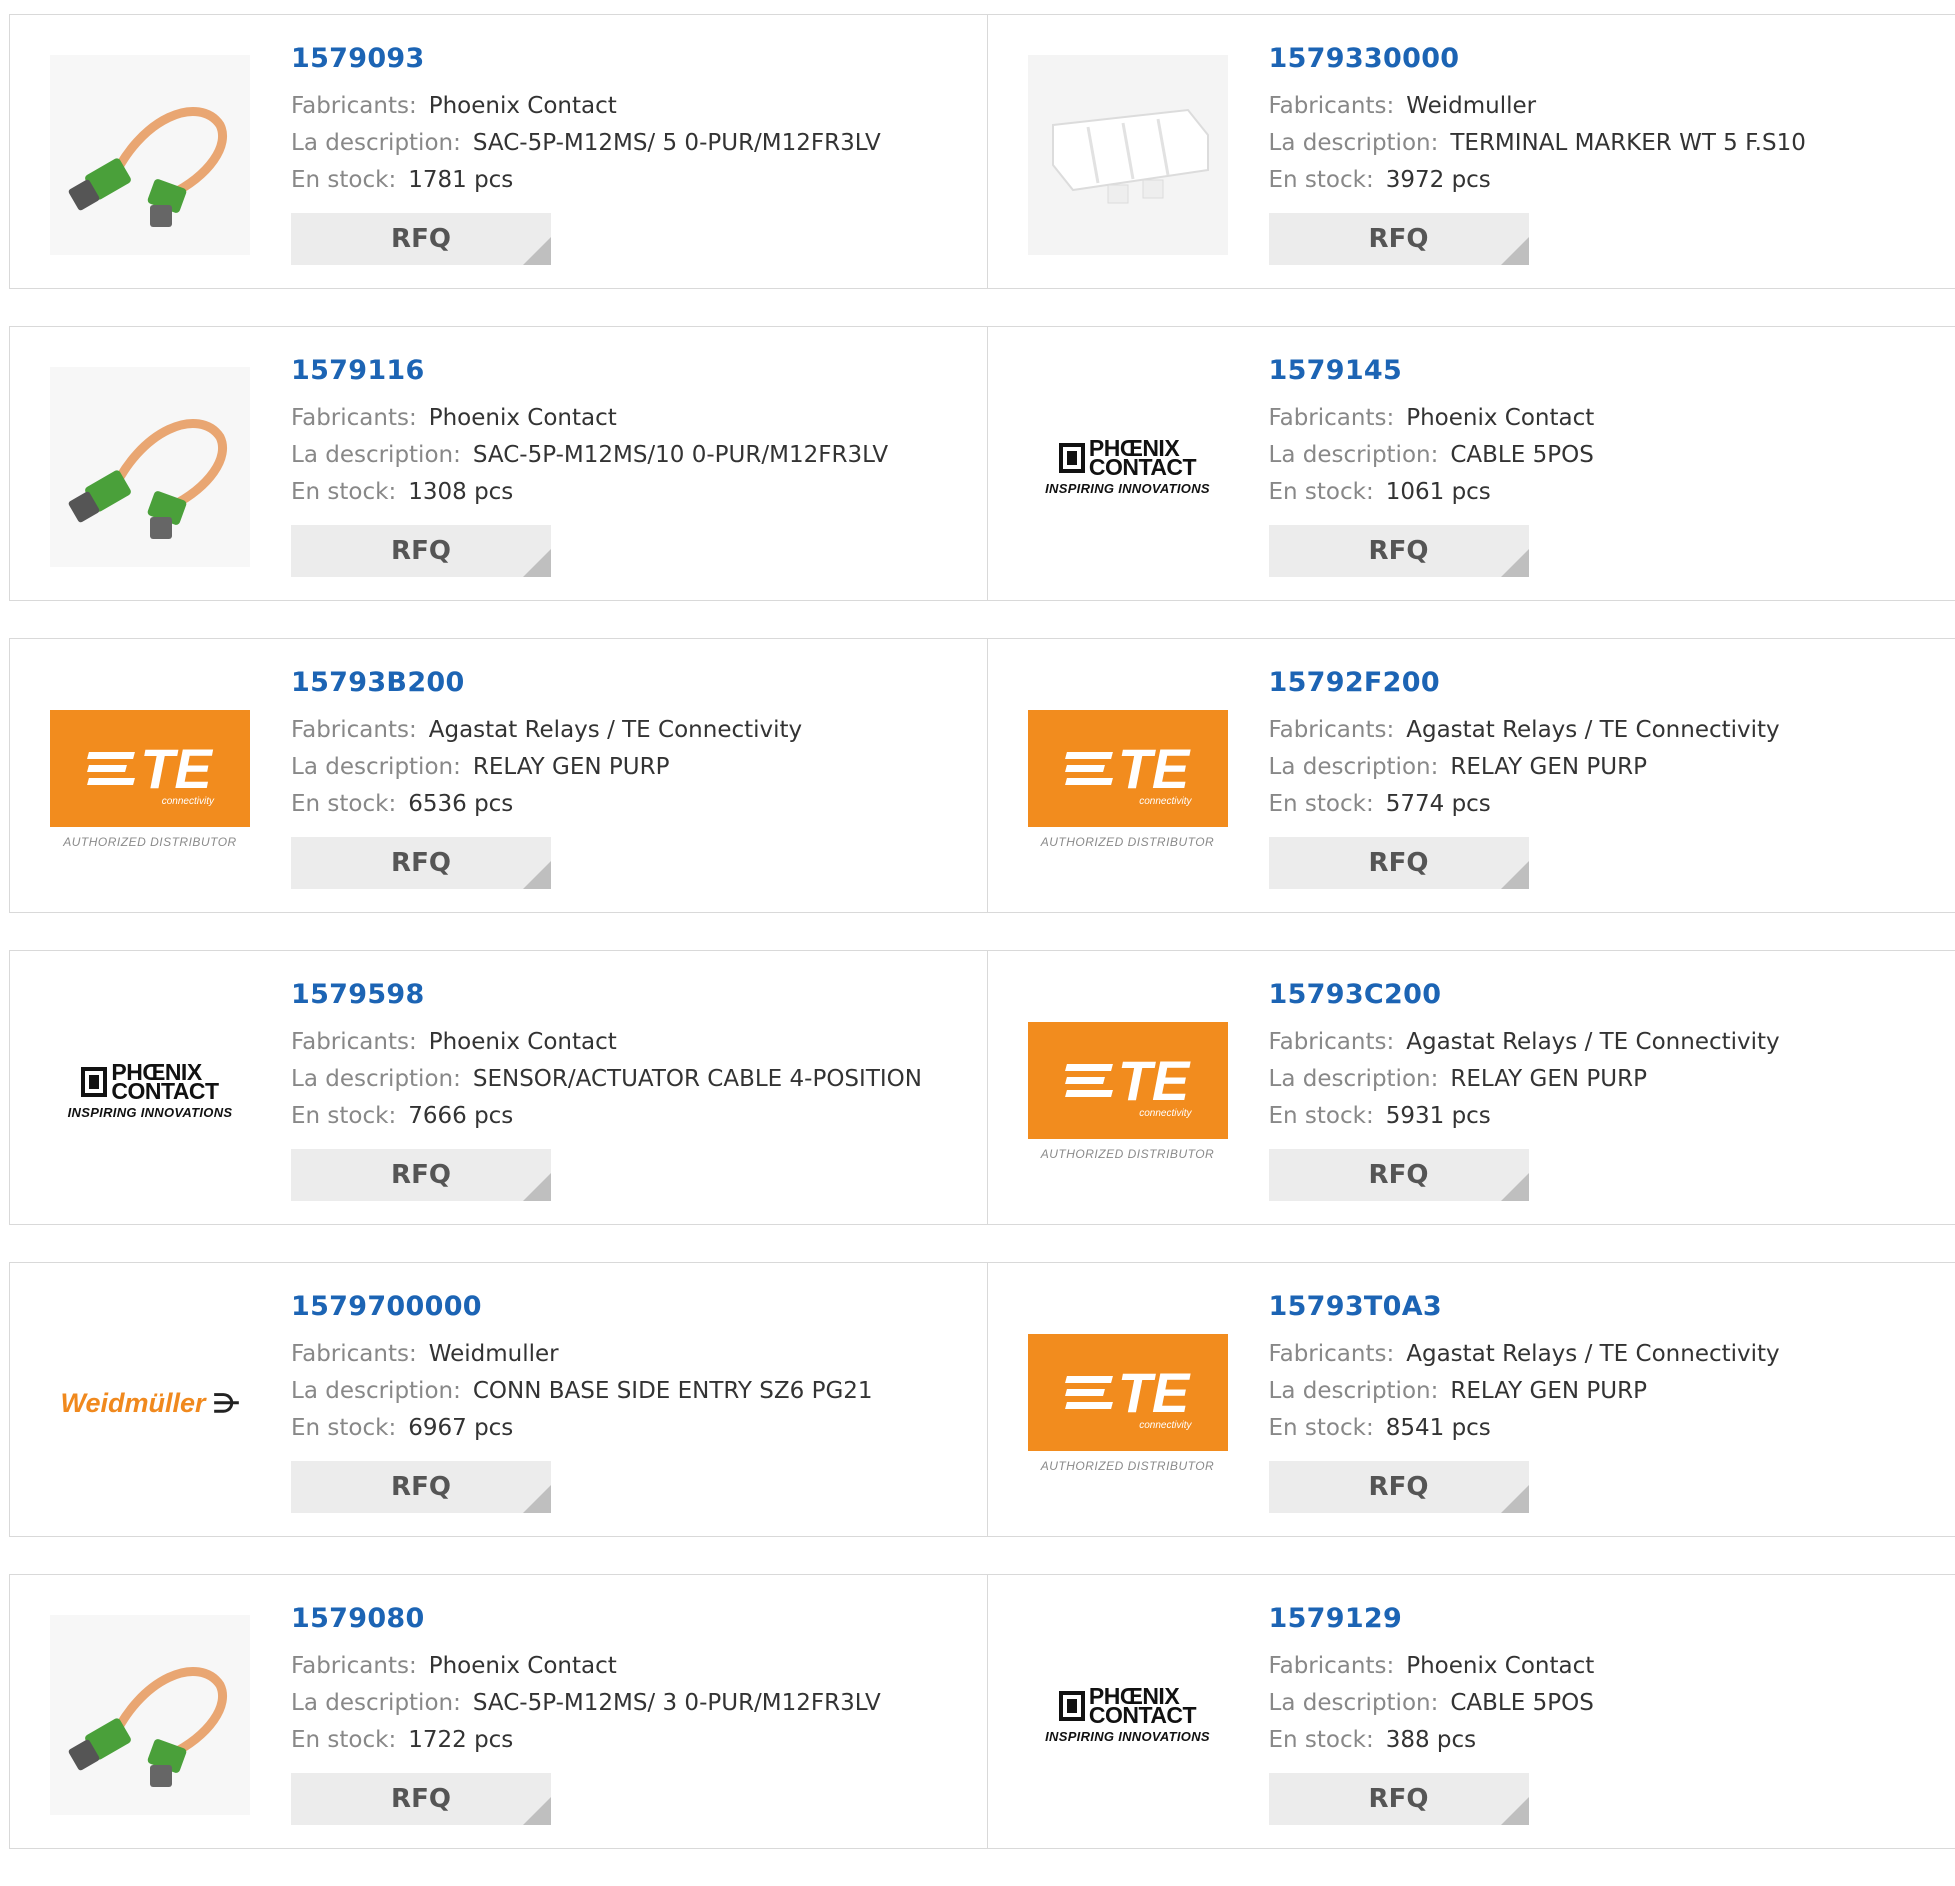  I want to click on part-number-link: 1579598, so click(606, 994).